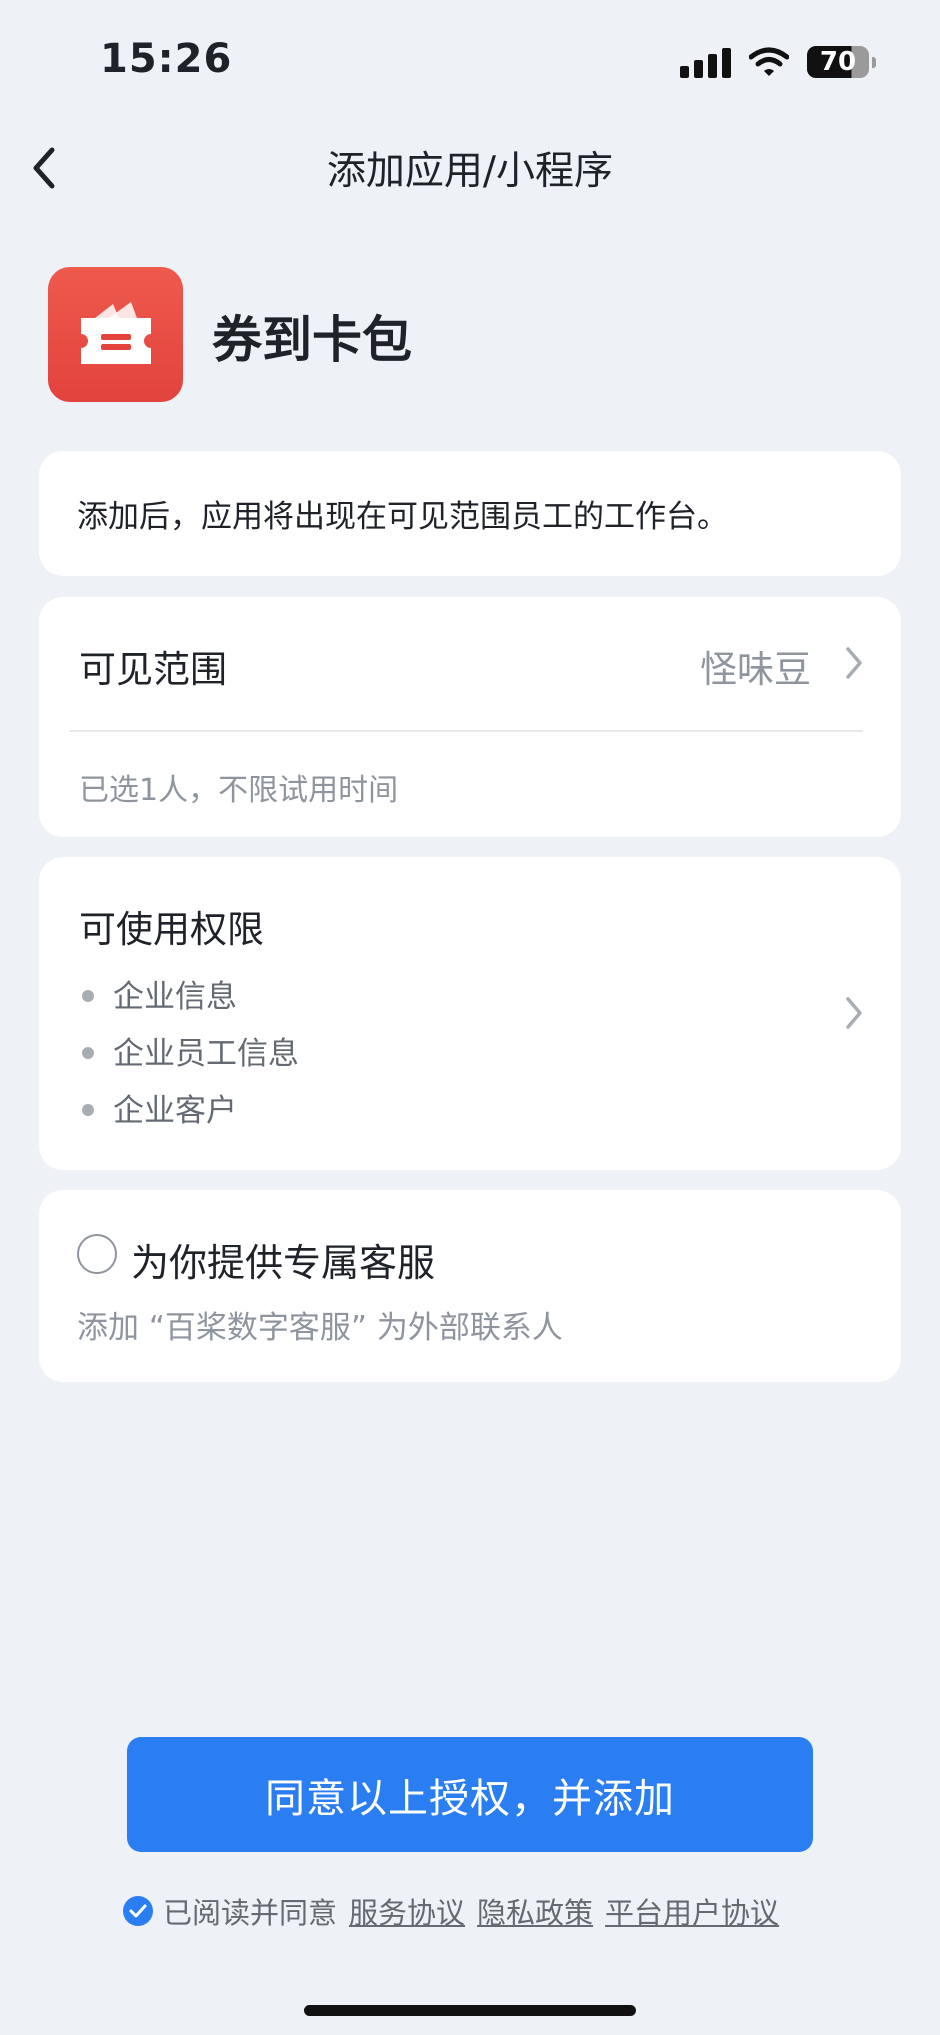 The height and width of the screenshot is (2035, 940). Describe the element at coordinates (166, 59) in the screenshot. I see `status-time: 15:26` at that location.